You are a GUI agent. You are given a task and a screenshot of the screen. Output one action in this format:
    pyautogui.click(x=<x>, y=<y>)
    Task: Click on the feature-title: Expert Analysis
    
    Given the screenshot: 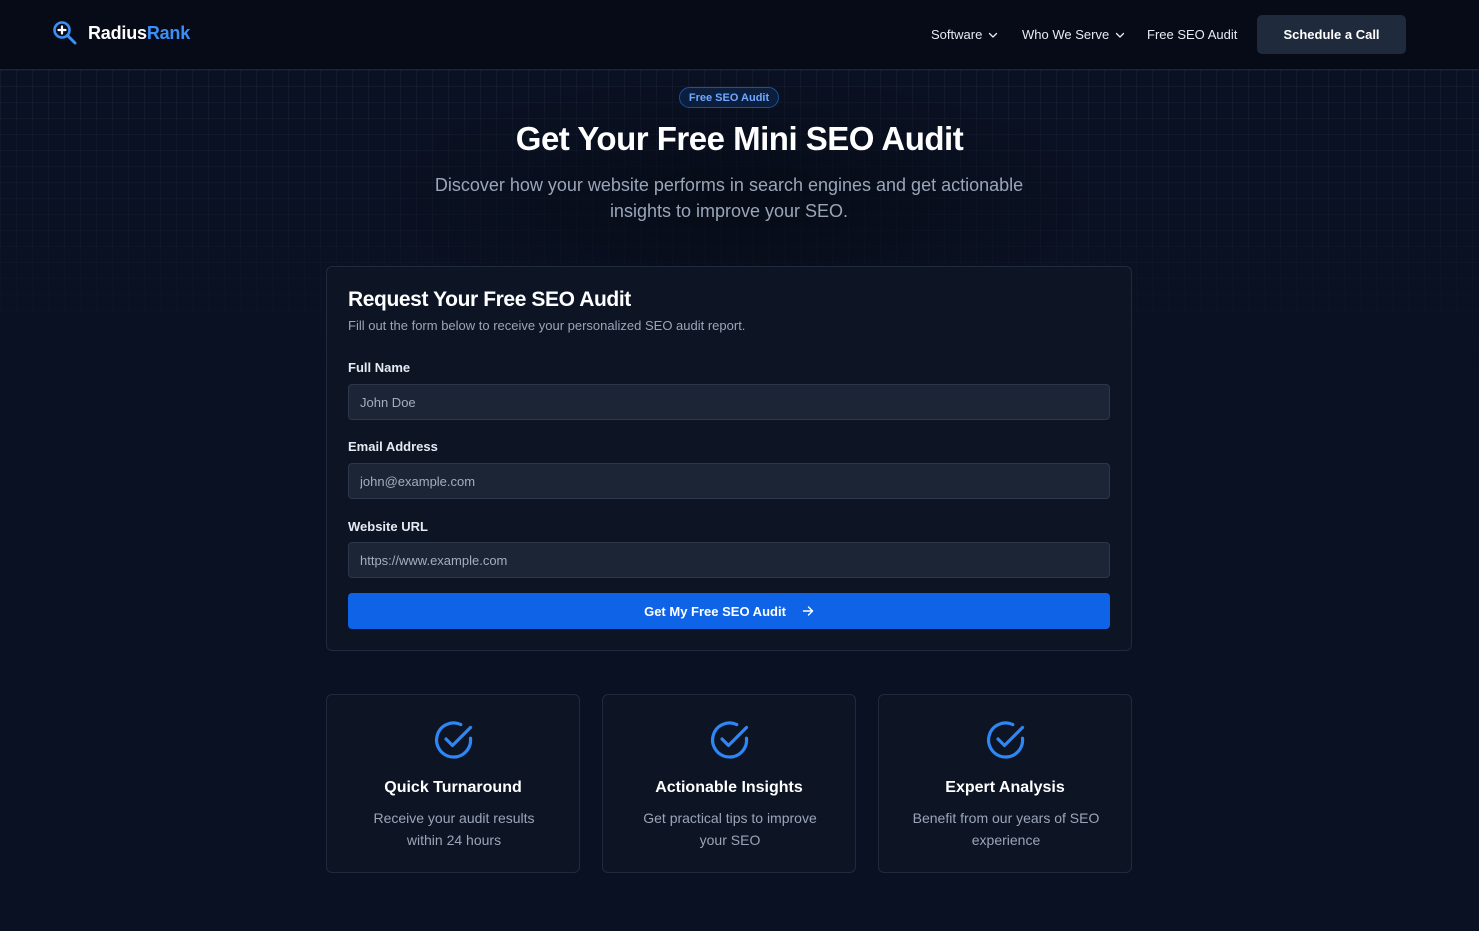 What is the action you would take?
    pyautogui.click(x=1005, y=787)
    